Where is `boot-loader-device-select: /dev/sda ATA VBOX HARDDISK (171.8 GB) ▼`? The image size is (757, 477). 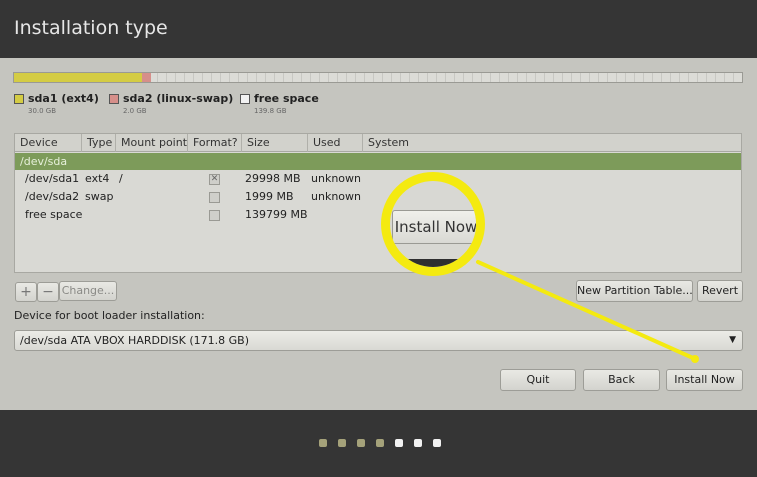
boot-loader-device-select: /dev/sda ATA VBOX HARDDISK (171.8 GB) ▼ is located at coordinates (378, 340).